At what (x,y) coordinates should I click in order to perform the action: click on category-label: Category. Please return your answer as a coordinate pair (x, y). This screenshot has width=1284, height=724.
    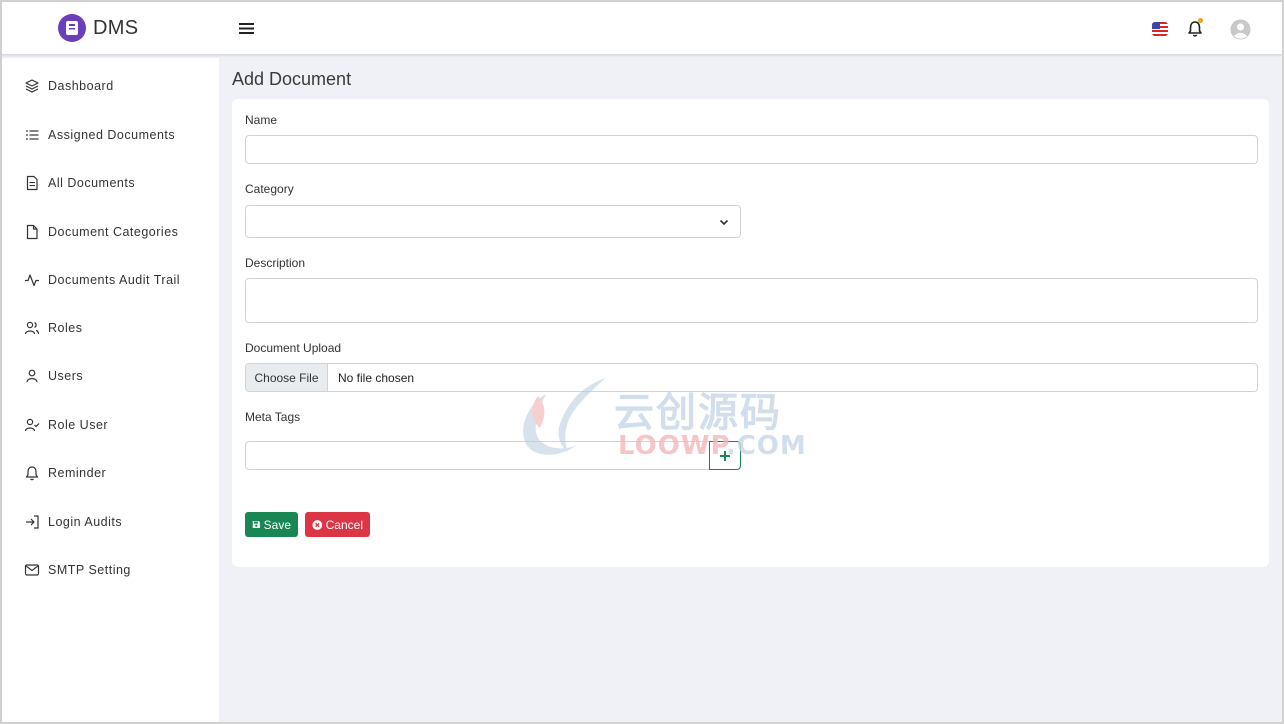
    Looking at the image, I should click on (269, 189).